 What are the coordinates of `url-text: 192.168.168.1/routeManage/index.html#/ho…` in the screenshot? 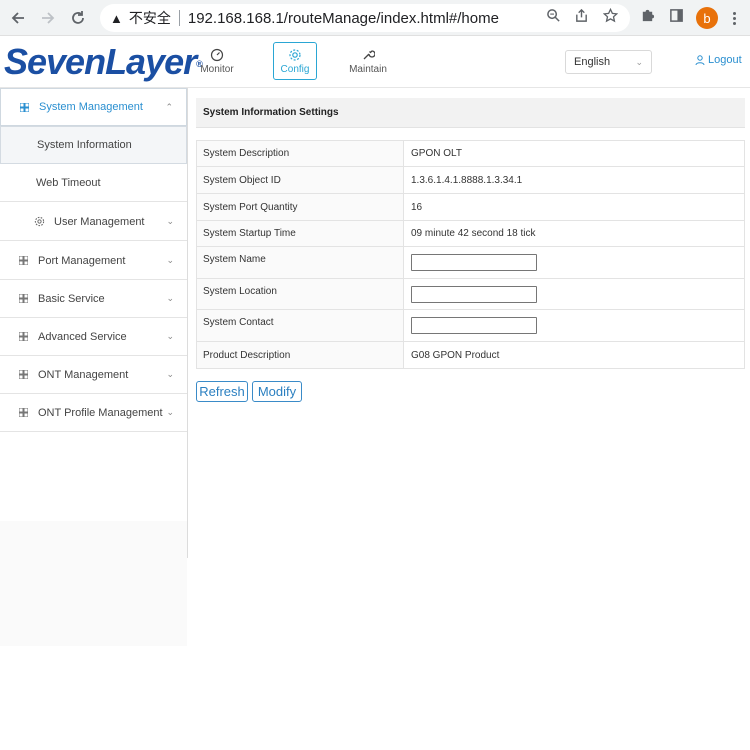 It's located at (343, 18).